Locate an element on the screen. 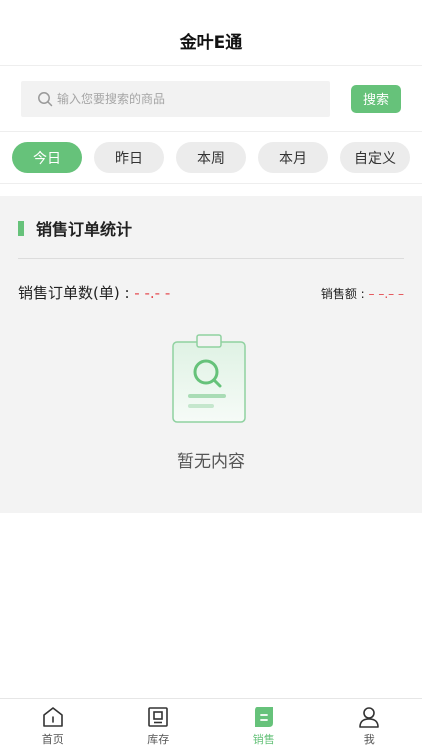  nav-label-home: 首页 is located at coordinates (52, 739).